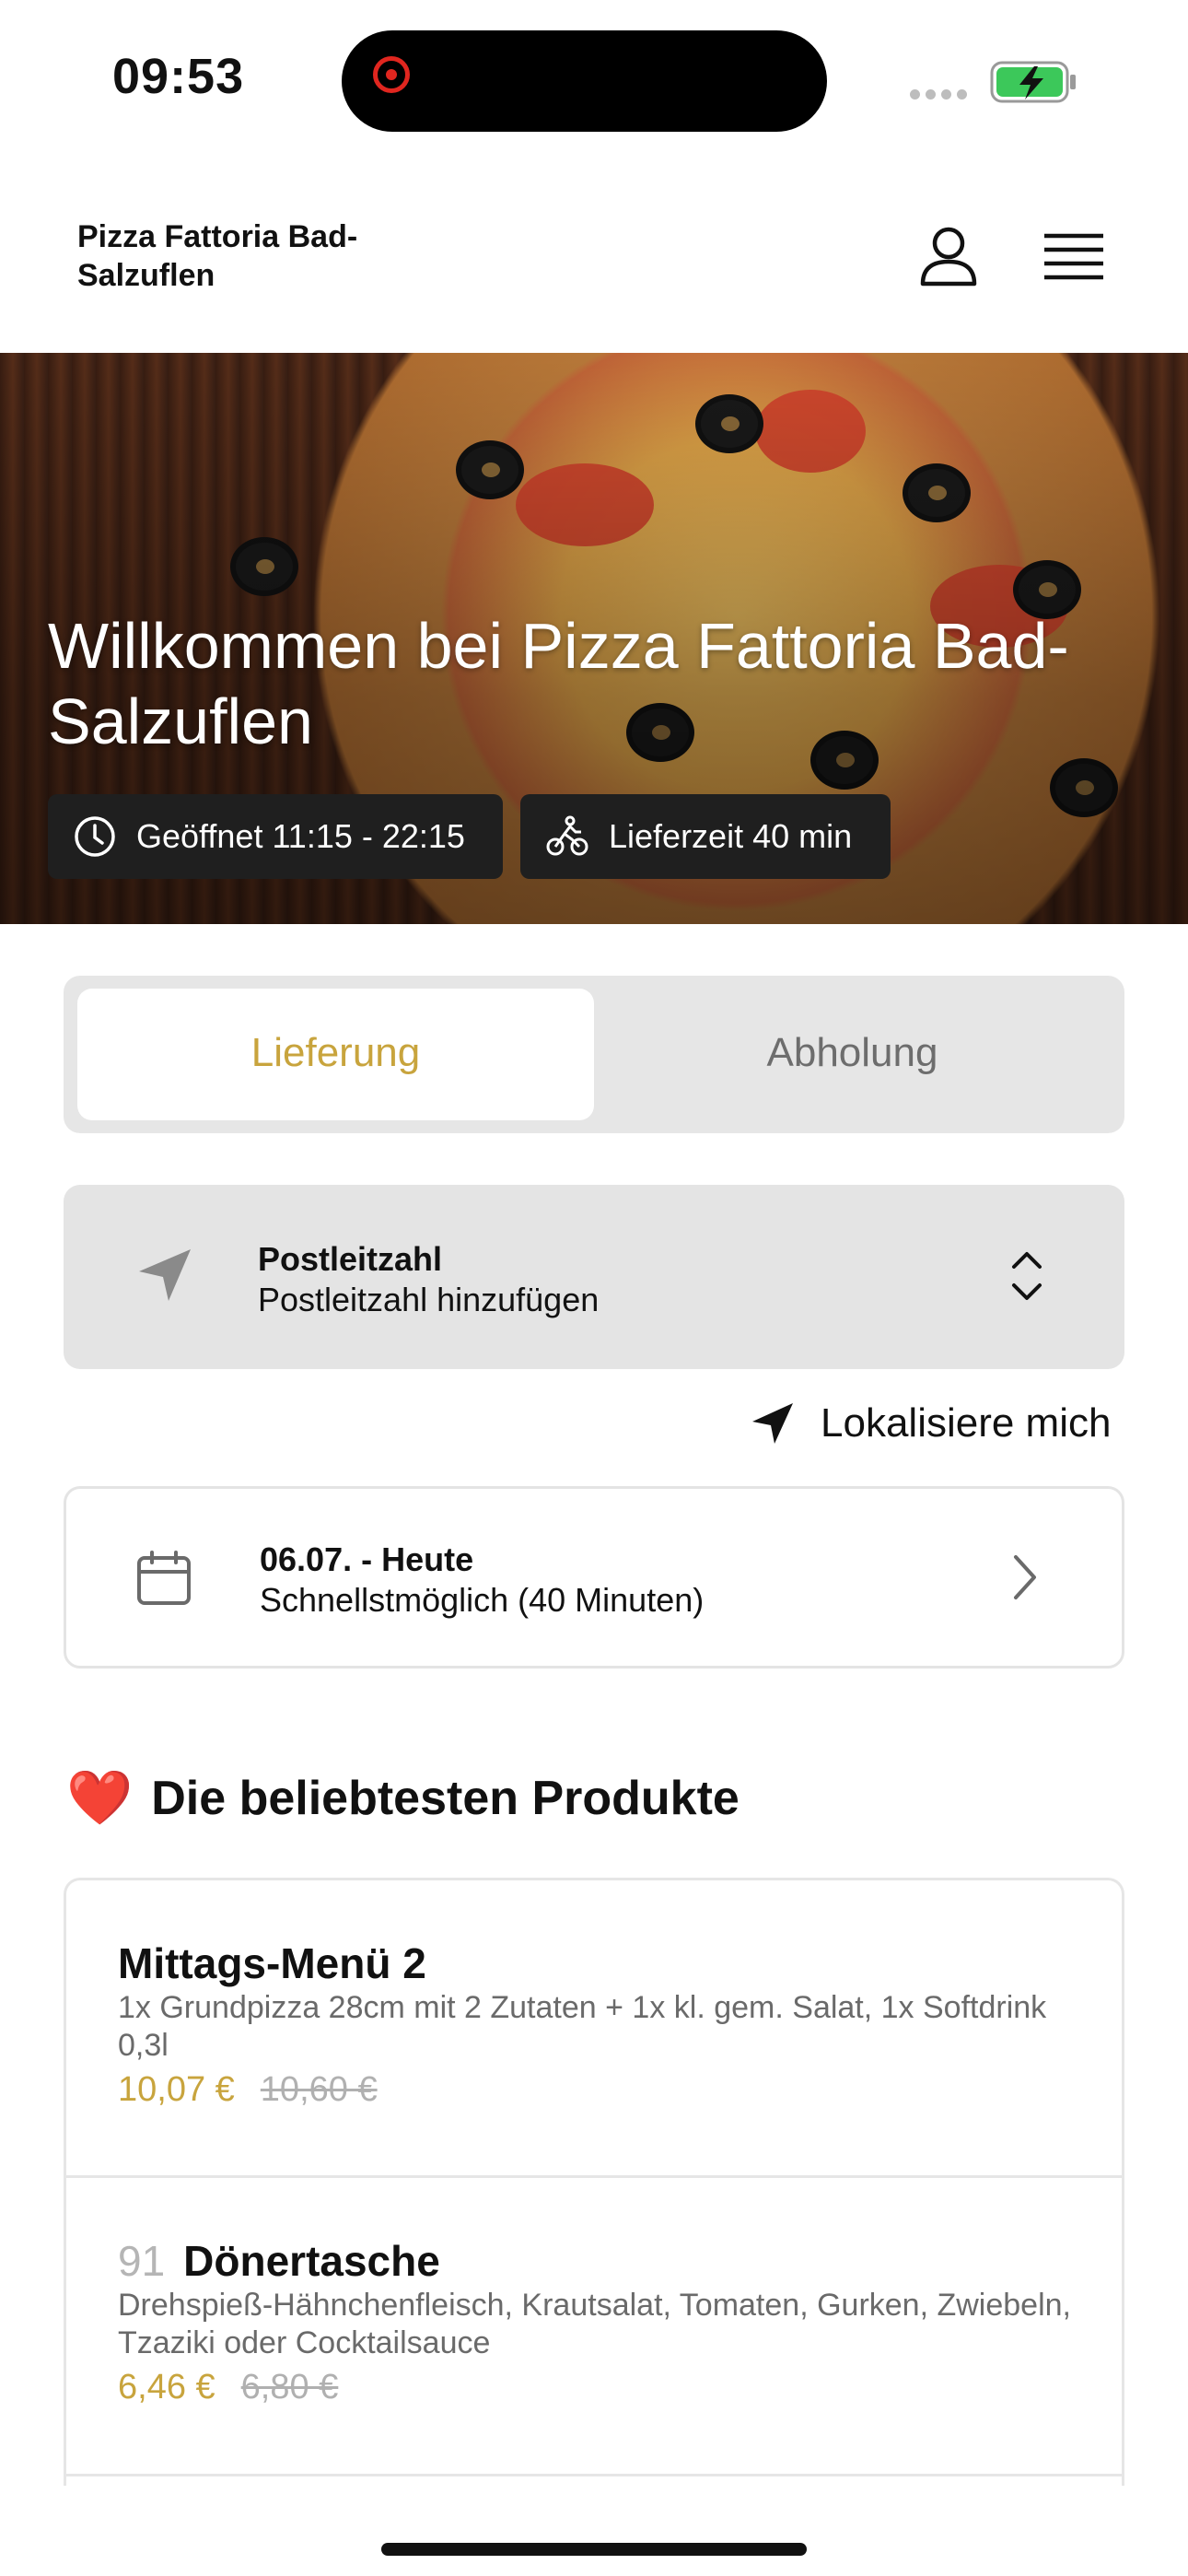  I want to click on price-current: 6,46 €, so click(166, 2387).